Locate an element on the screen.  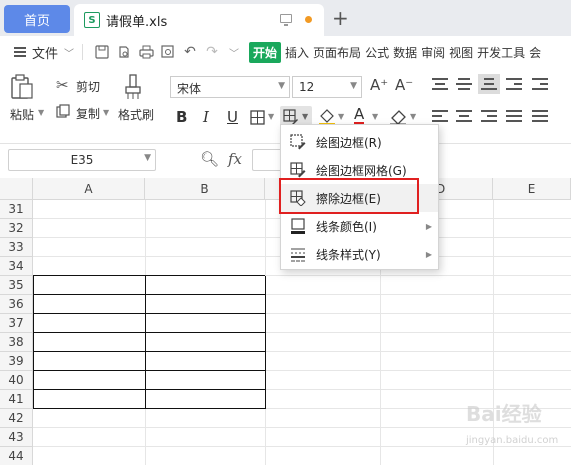
chevron-down-icon: ﹀ is located at coordinates (69, 52).